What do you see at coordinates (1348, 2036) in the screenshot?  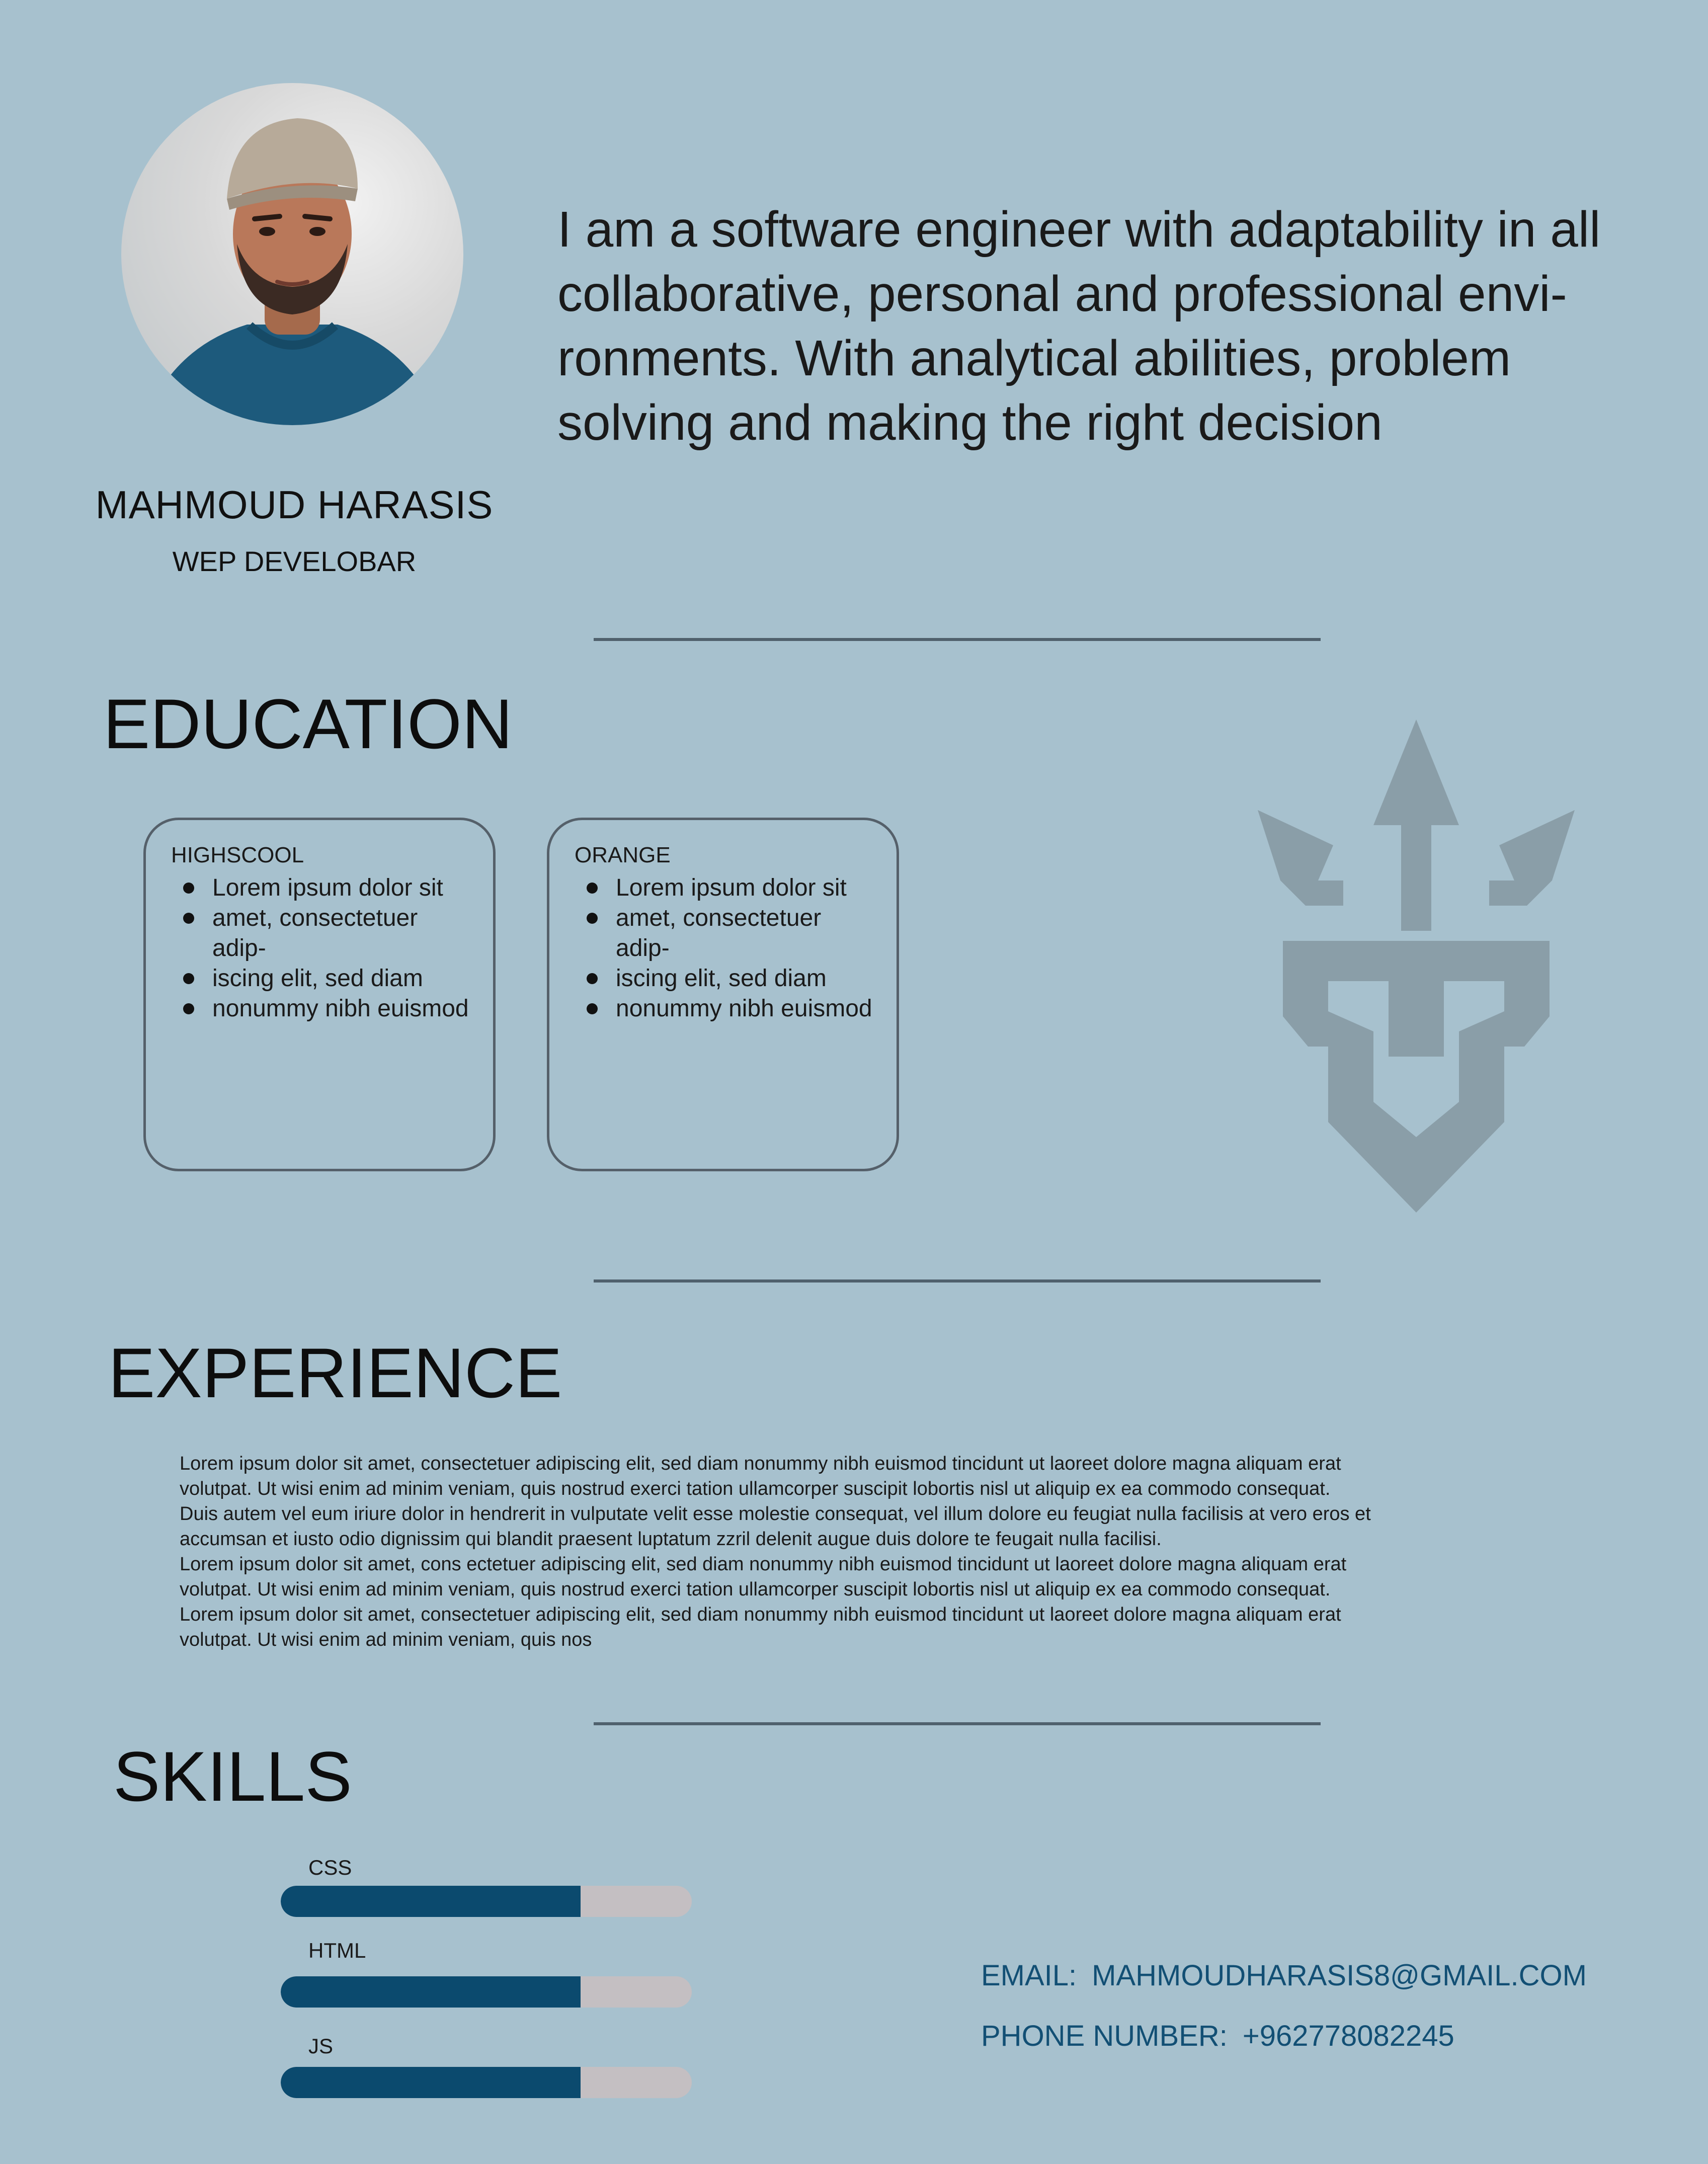 I see `phone-value: +962778082245` at bounding box center [1348, 2036].